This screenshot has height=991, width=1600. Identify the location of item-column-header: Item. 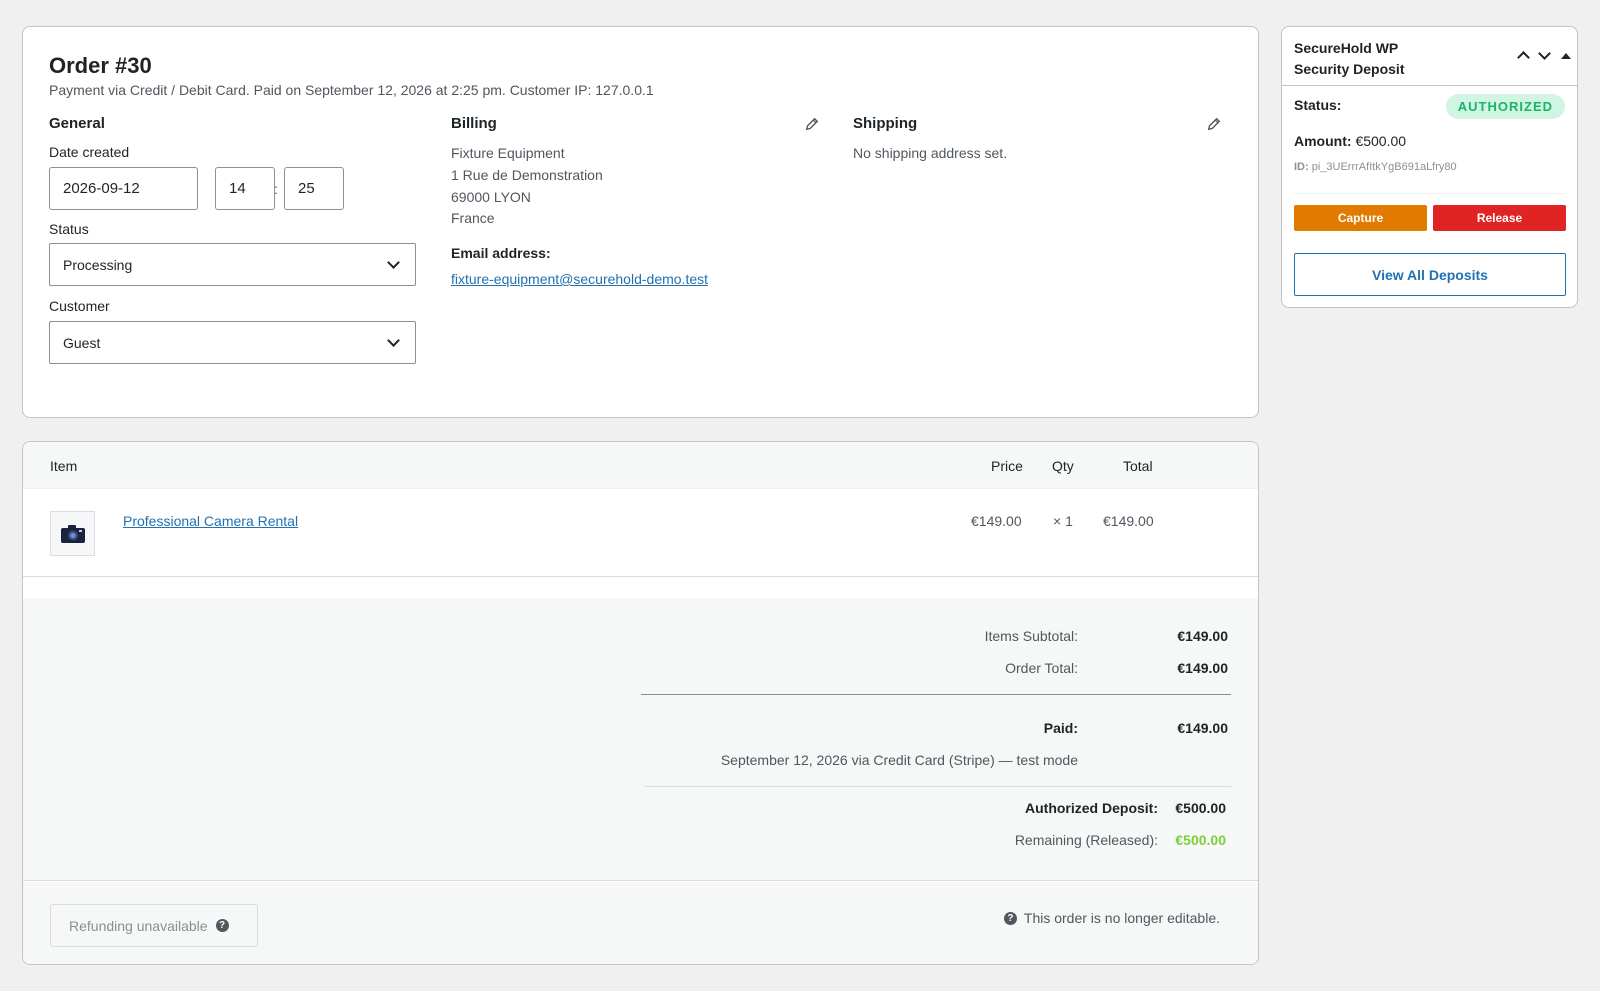
(64, 466).